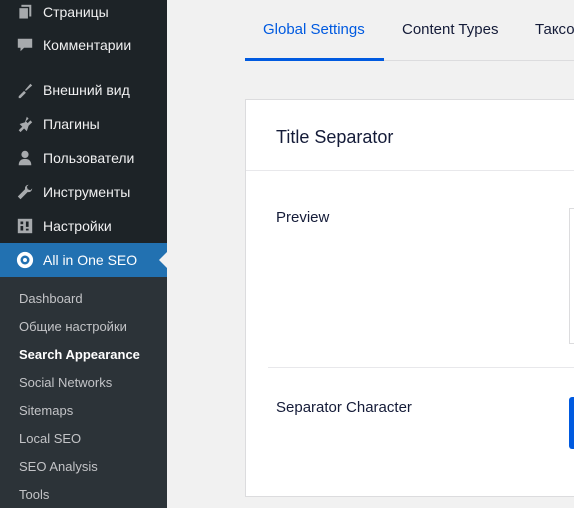  What do you see at coordinates (90, 260) in the screenshot?
I see `menu-item-label: All in One SEO` at bounding box center [90, 260].